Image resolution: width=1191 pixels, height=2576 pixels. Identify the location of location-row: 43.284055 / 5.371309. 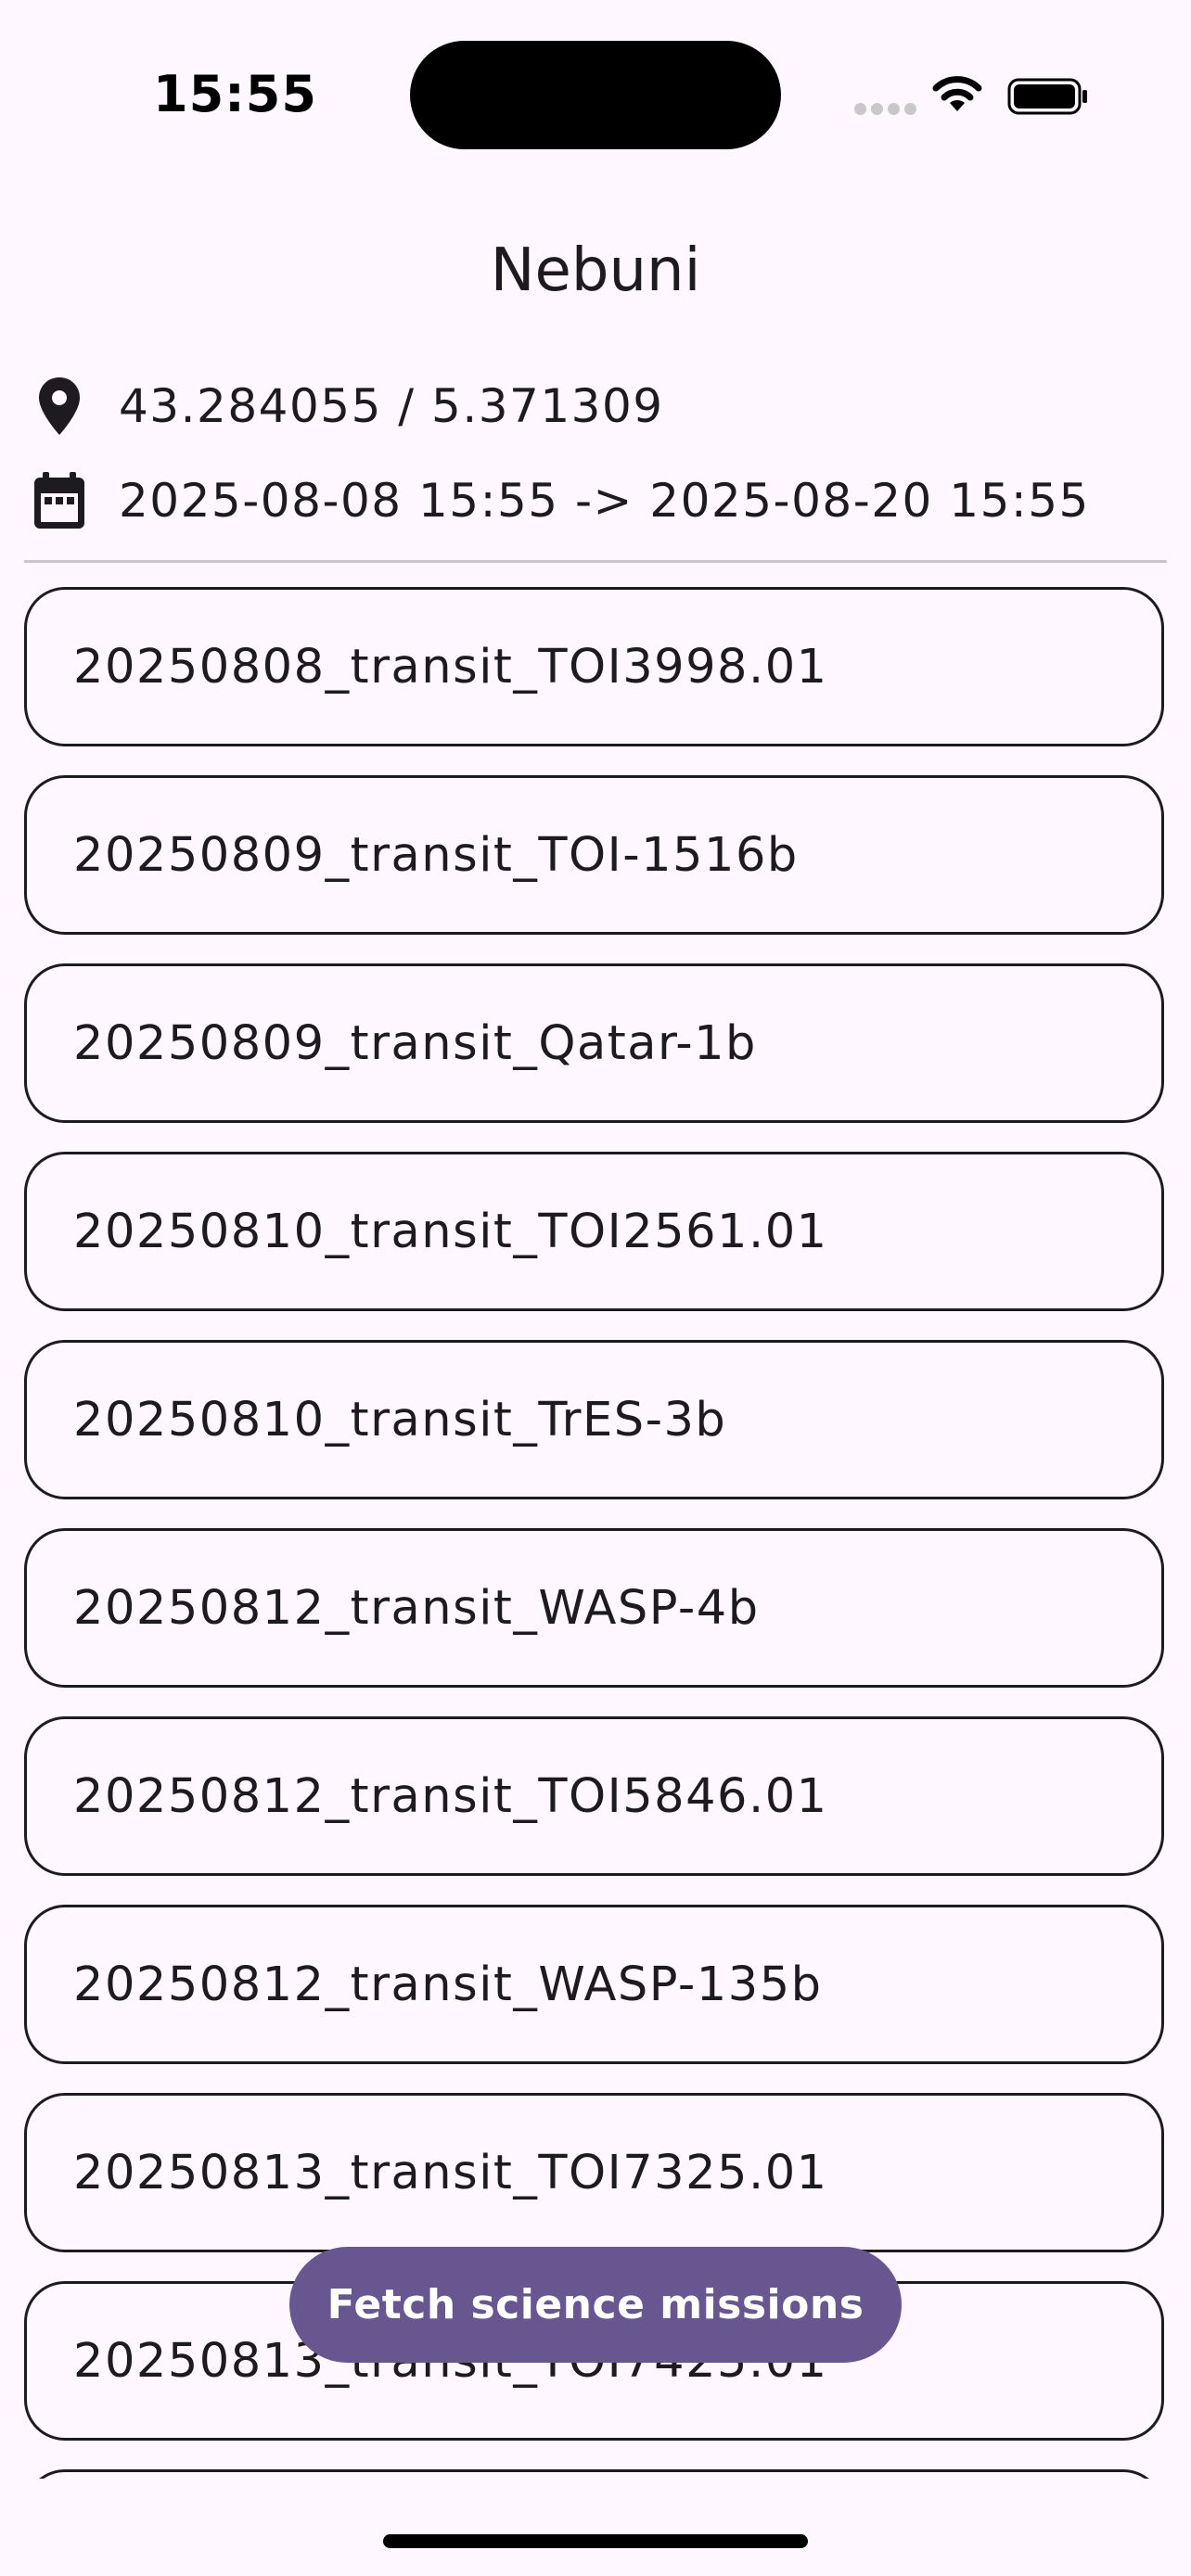
(346, 406).